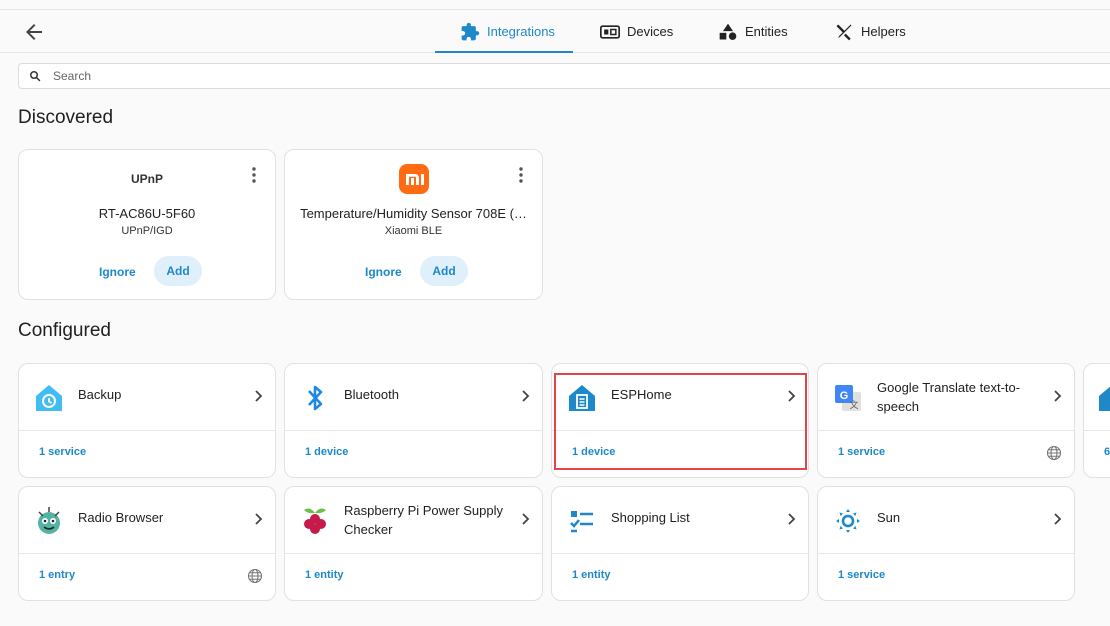 The width and height of the screenshot is (1110, 626). What do you see at coordinates (1107, 452) in the screenshot?
I see `card-footer-link: 6` at bounding box center [1107, 452].